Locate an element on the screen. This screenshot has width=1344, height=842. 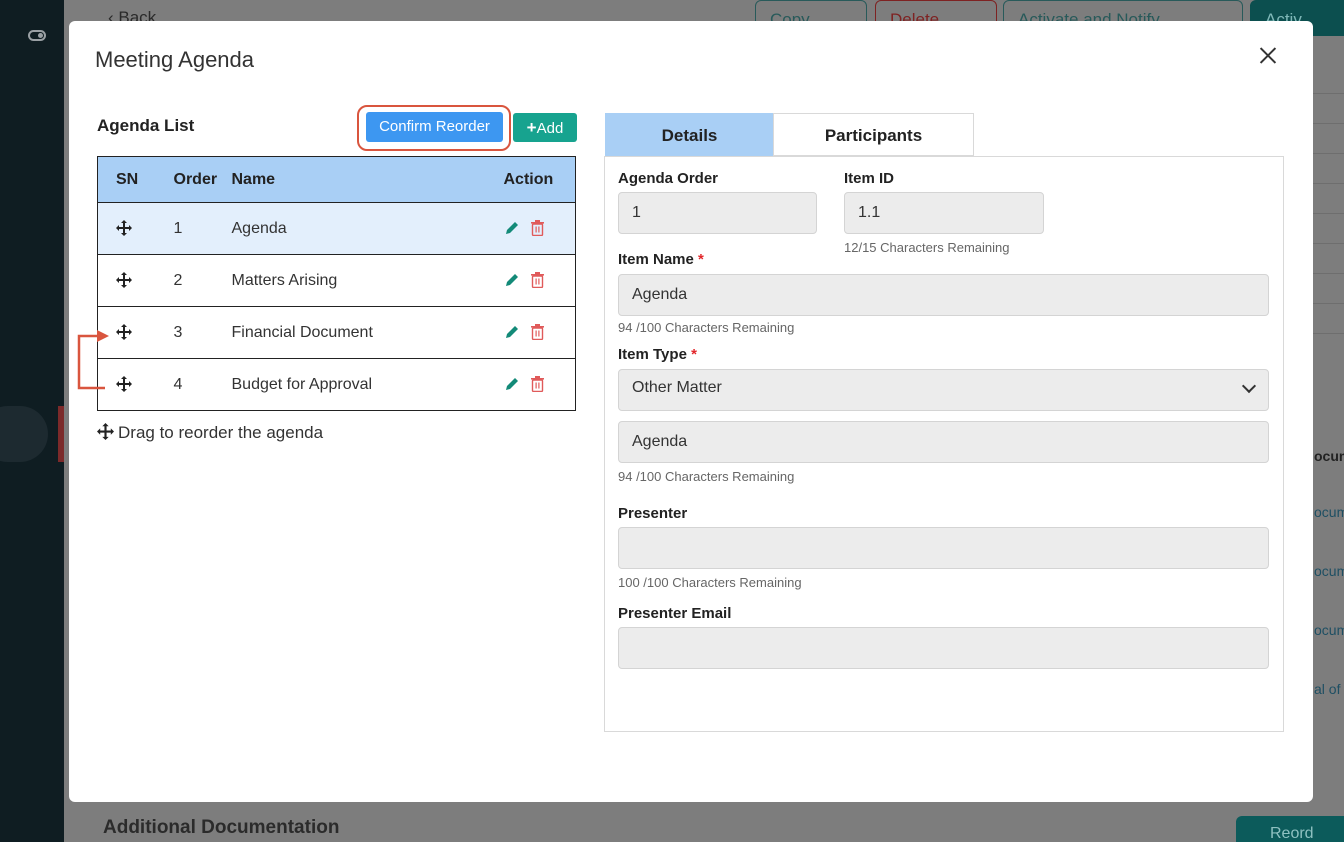
column-header-name: Name is located at coordinates (354, 179).